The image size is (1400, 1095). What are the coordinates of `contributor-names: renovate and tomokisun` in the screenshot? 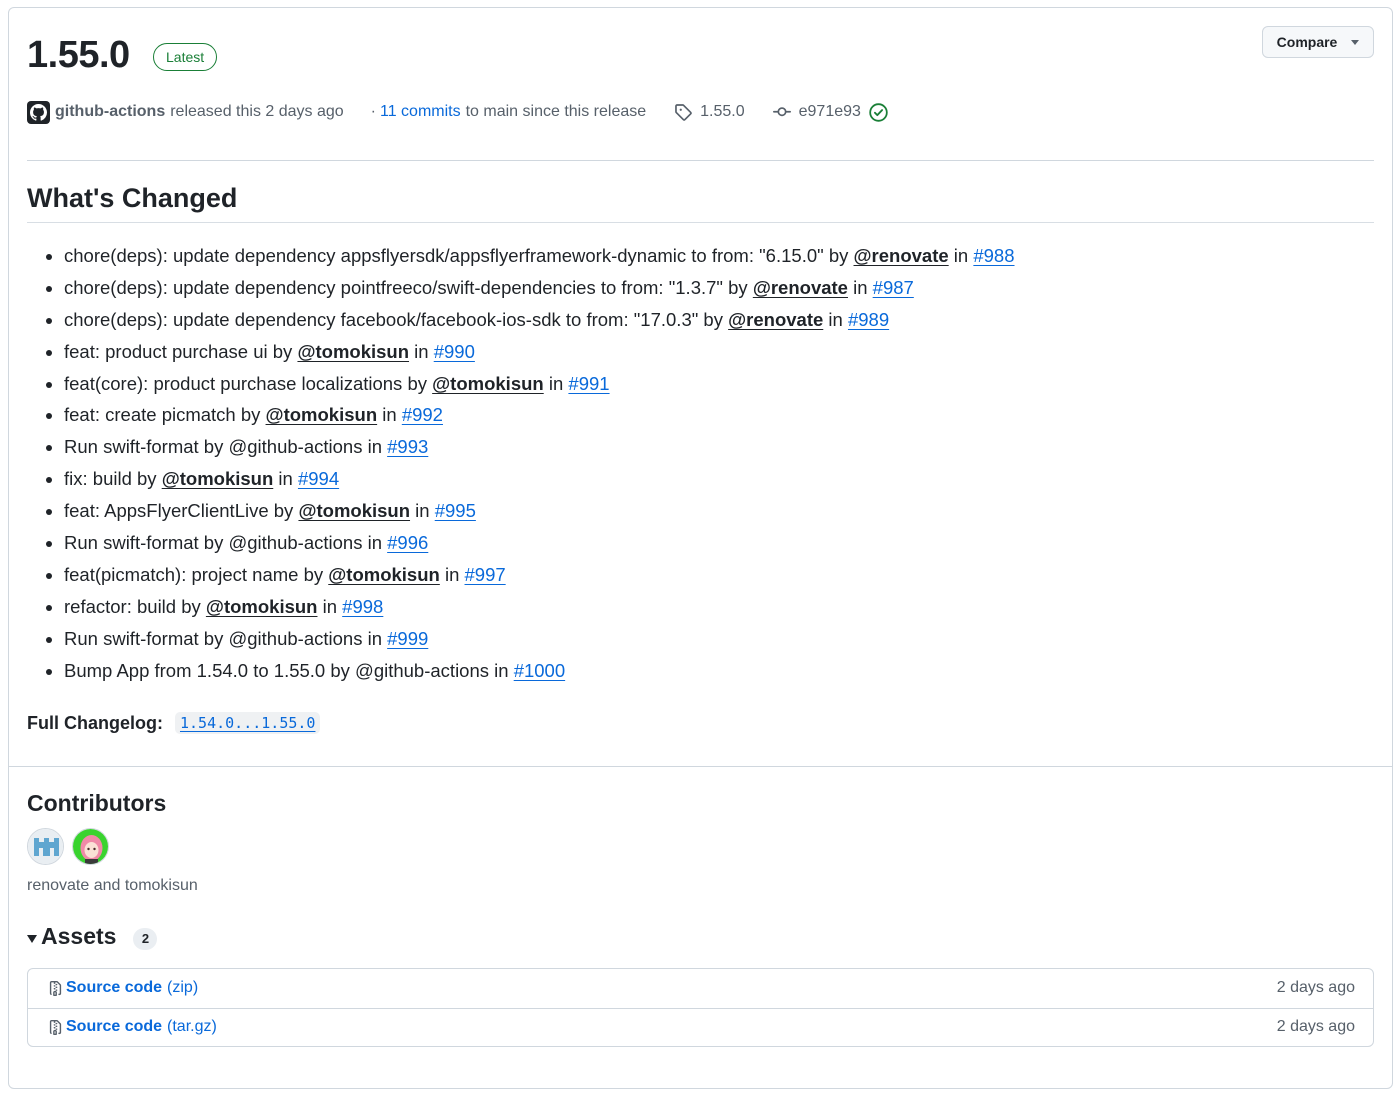 It's located at (112, 885).